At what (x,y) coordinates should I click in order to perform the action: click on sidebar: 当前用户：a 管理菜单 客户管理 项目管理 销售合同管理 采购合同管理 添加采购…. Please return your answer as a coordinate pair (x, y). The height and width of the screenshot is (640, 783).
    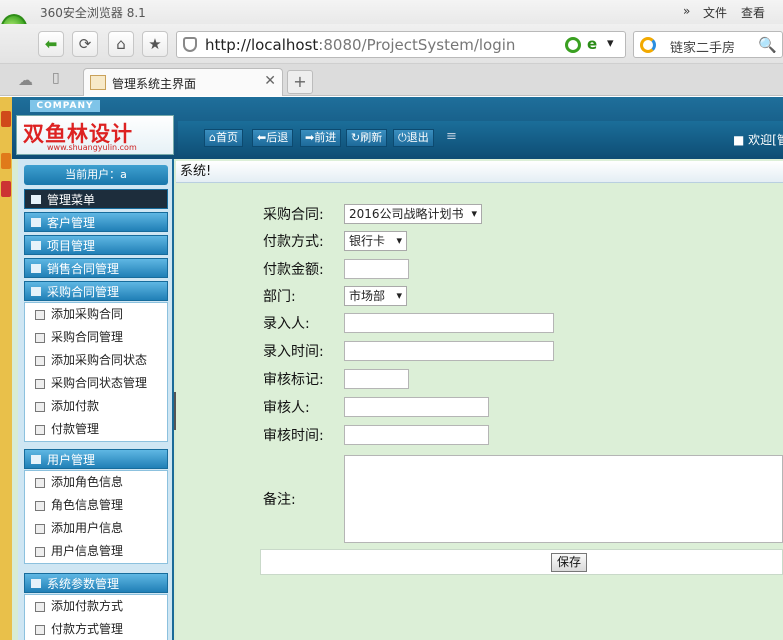
    Looking at the image, I should click on (96, 399).